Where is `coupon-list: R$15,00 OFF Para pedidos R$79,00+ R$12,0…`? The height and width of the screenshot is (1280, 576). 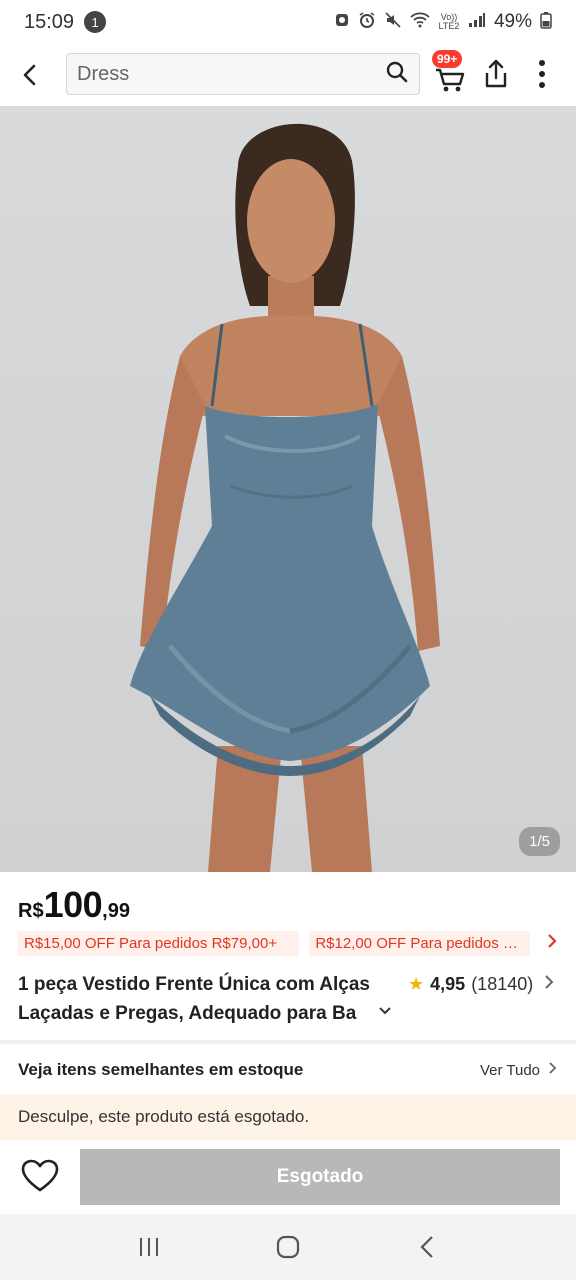 coupon-list: R$15,00 OFF Para pedidos R$79,00+ R$12,0… is located at coordinates (288, 943).